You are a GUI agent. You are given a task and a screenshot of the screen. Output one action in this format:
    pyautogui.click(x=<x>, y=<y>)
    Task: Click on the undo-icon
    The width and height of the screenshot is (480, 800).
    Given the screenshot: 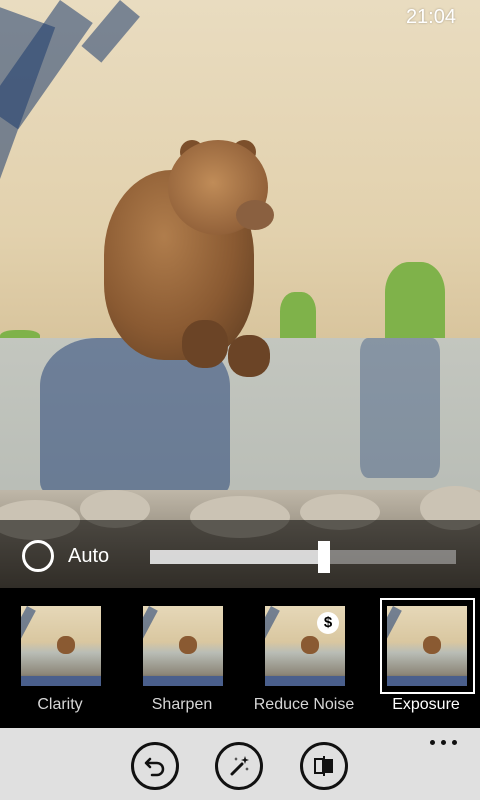 What is the action you would take?
    pyautogui.click(x=154, y=767)
    